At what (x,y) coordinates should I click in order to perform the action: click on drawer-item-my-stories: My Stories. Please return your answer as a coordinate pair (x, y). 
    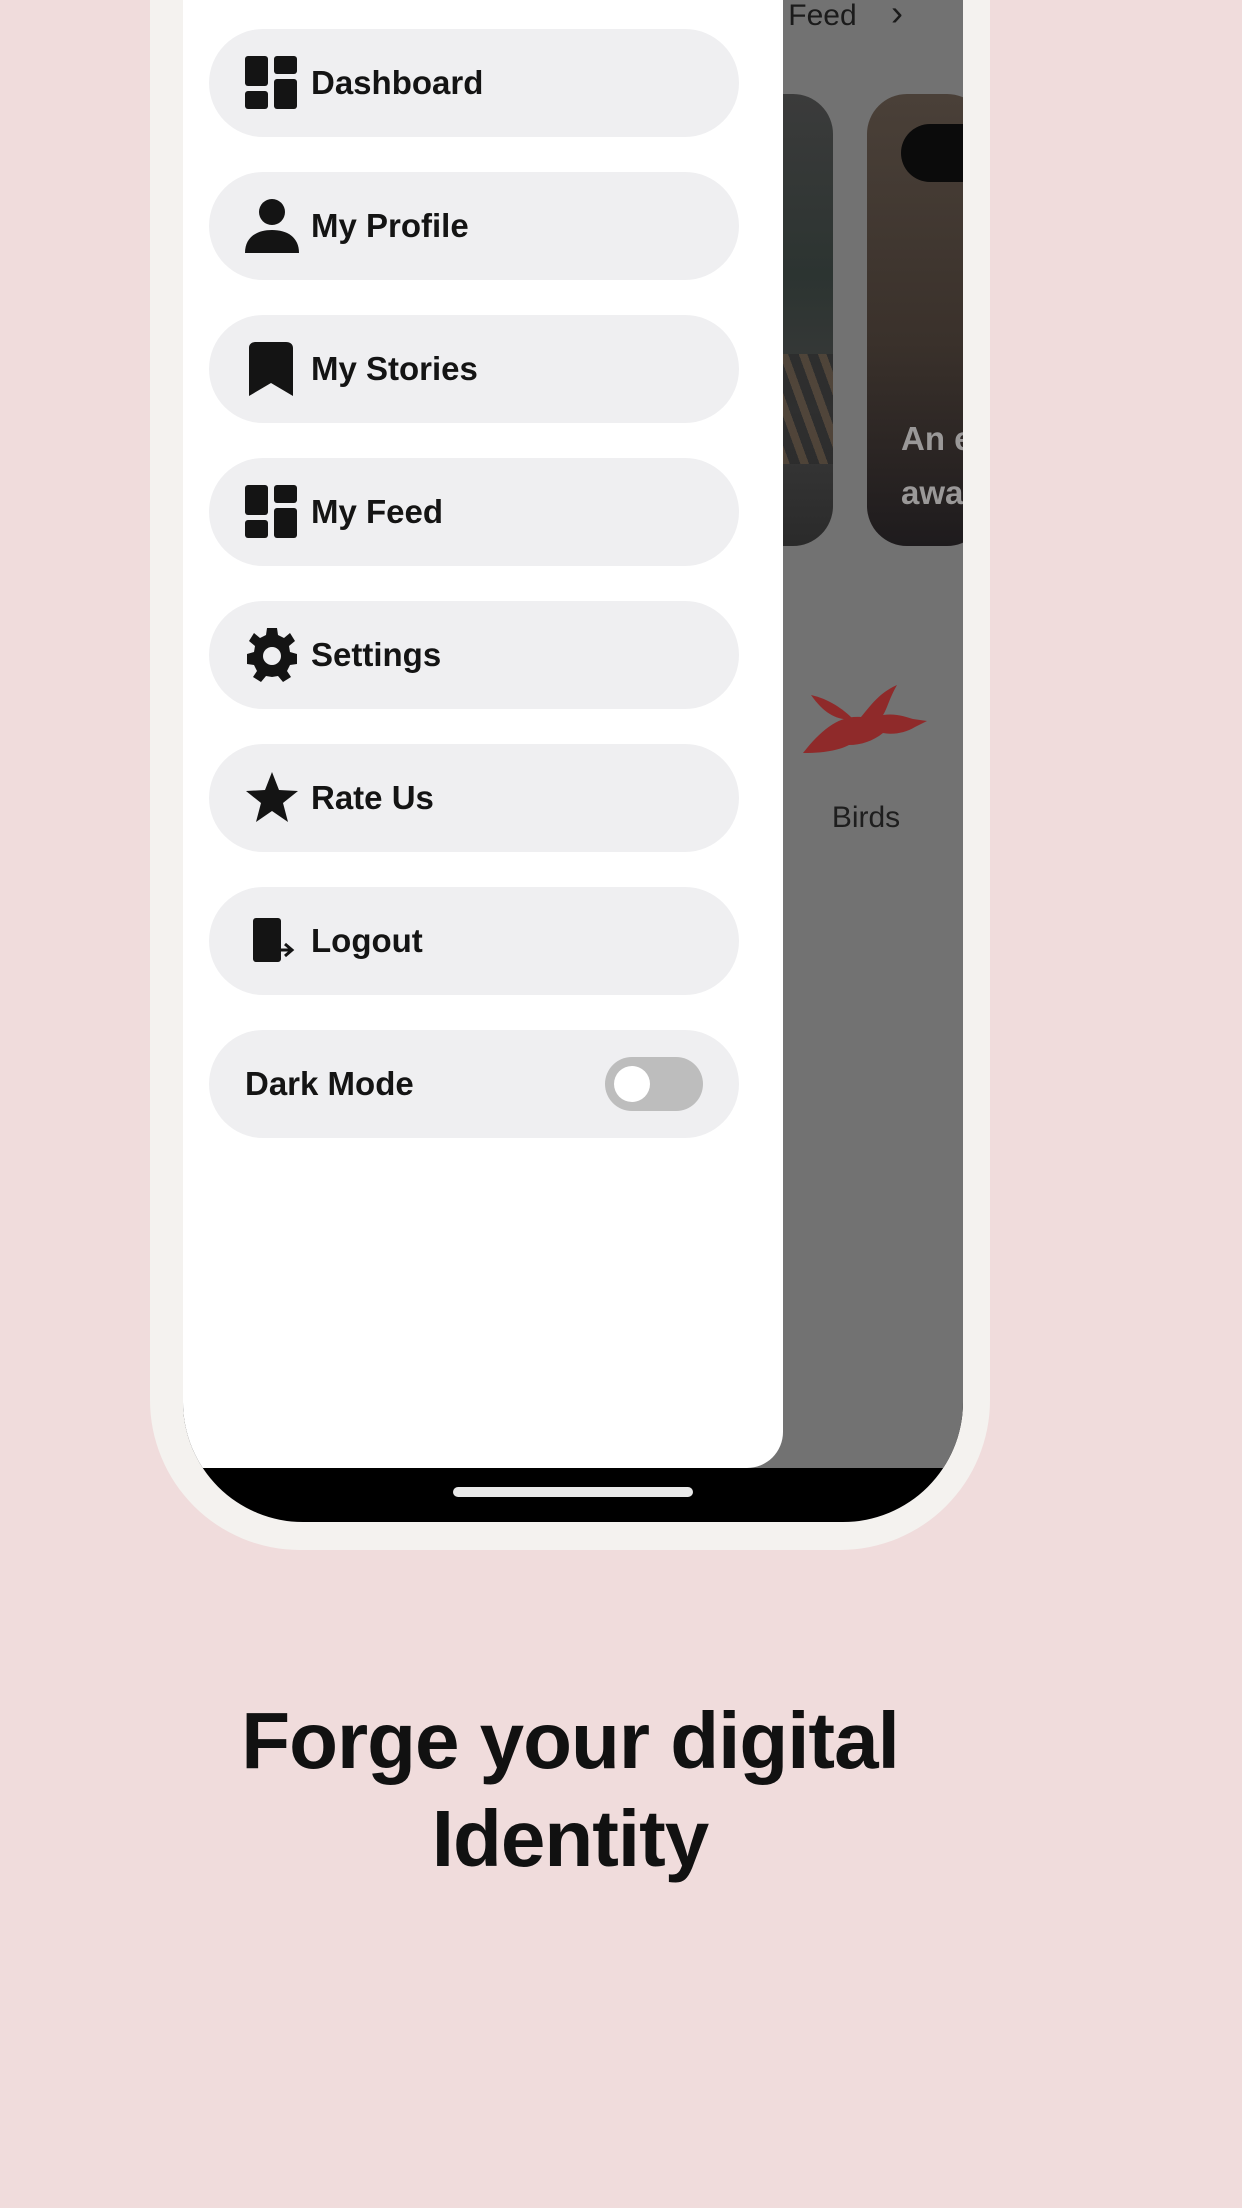
    Looking at the image, I should click on (474, 369).